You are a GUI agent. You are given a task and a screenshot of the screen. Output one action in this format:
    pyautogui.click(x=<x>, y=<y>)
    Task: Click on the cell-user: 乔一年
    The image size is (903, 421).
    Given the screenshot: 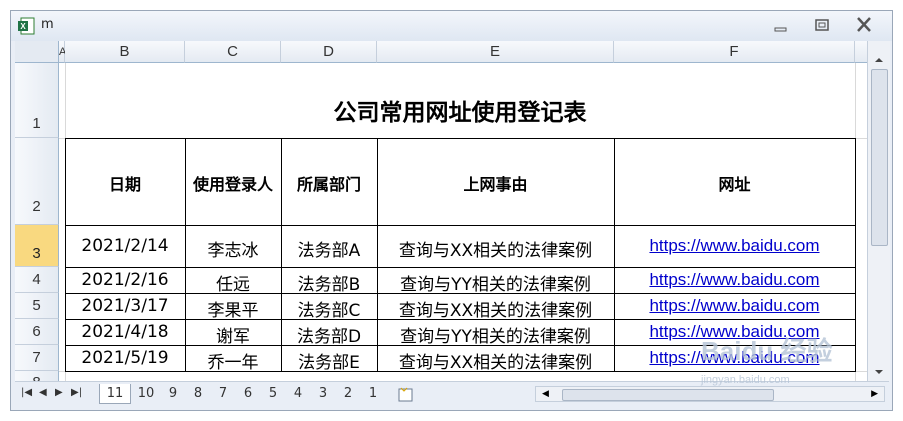 What is the action you would take?
    pyautogui.click(x=233, y=360)
    